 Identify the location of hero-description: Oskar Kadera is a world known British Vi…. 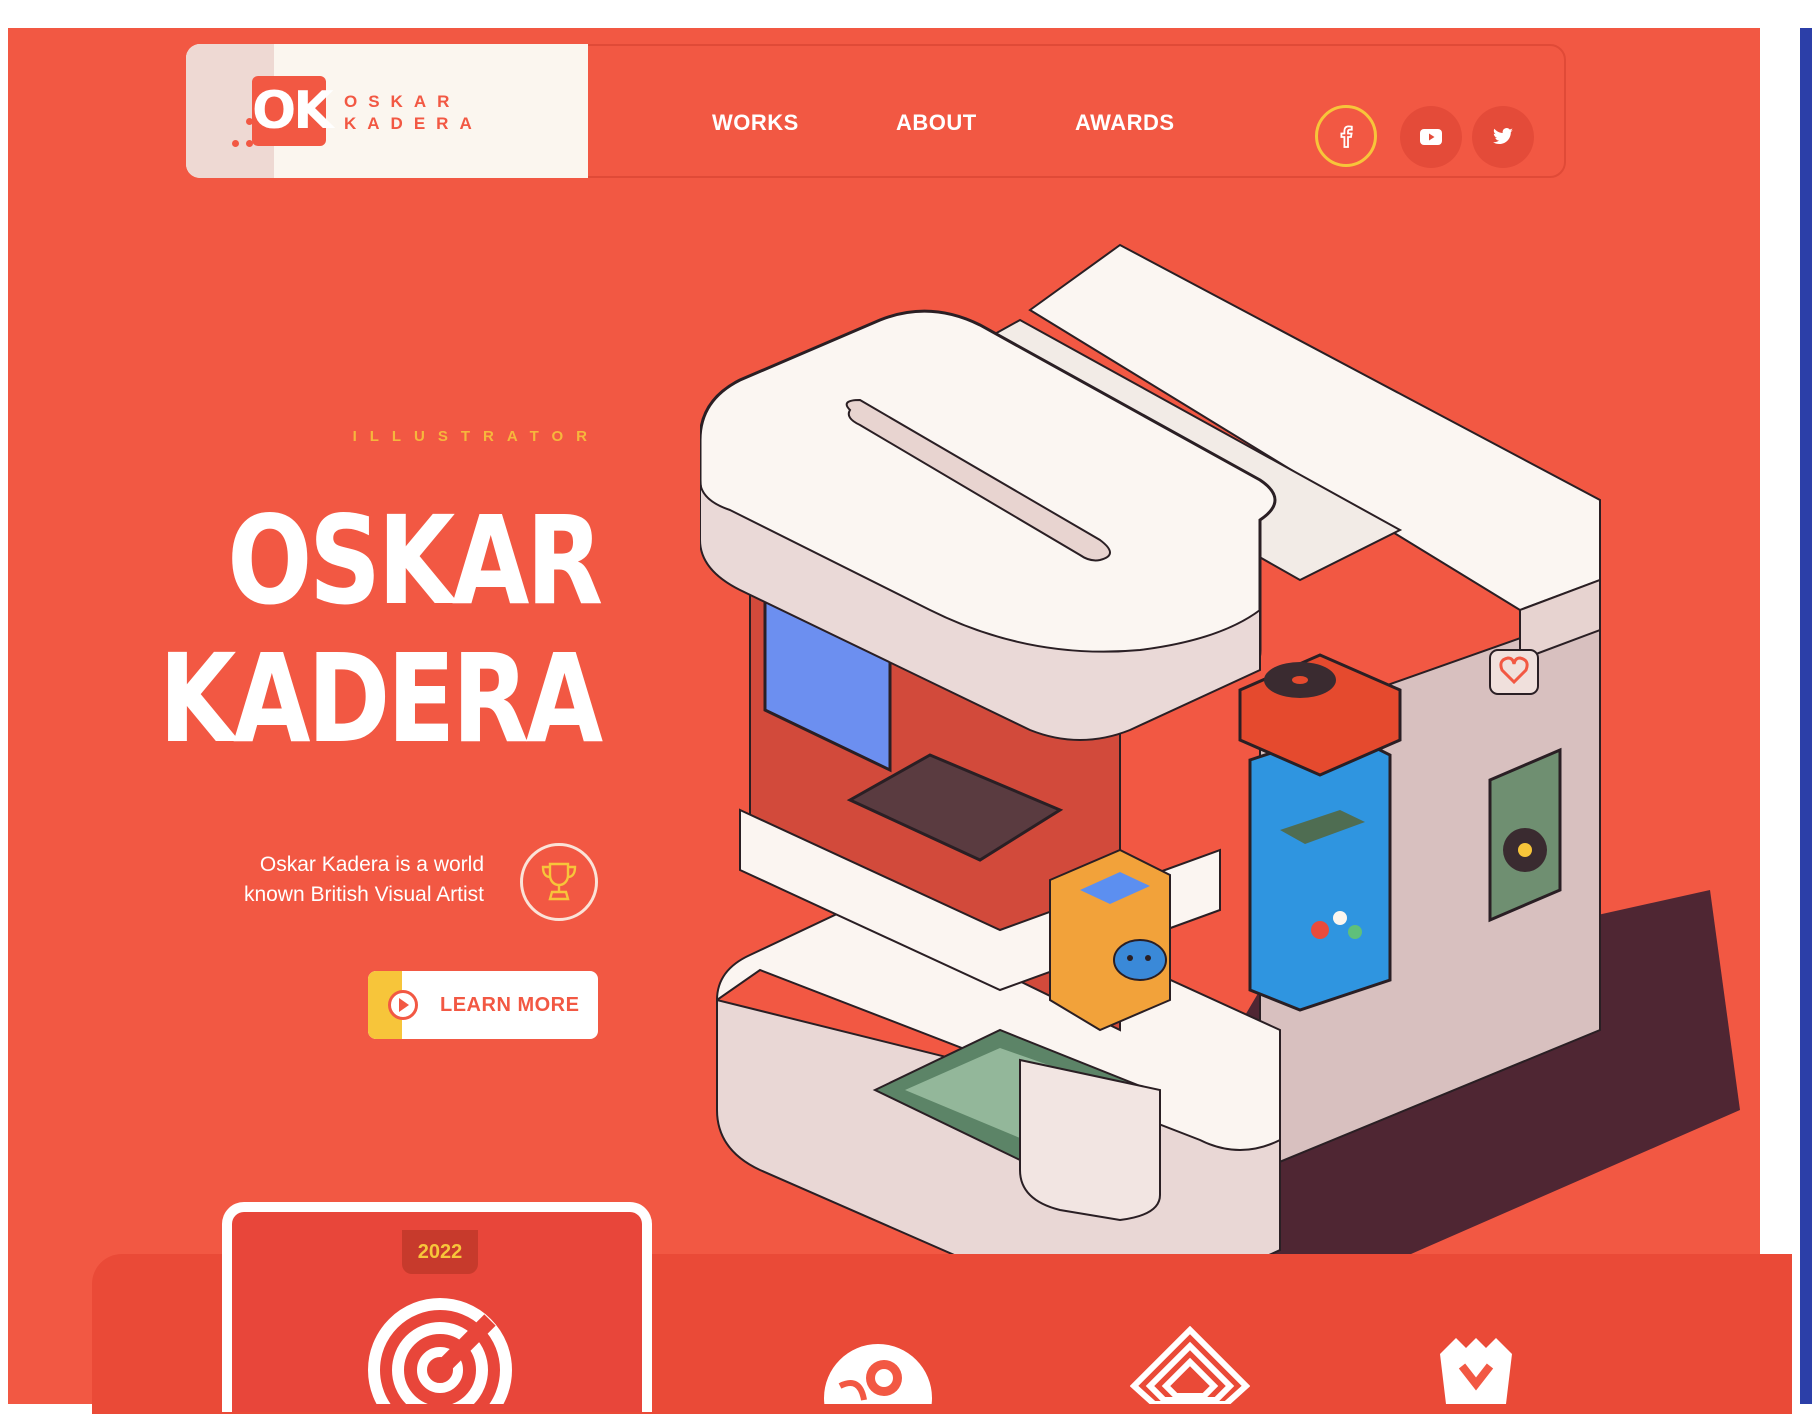
(363, 879).